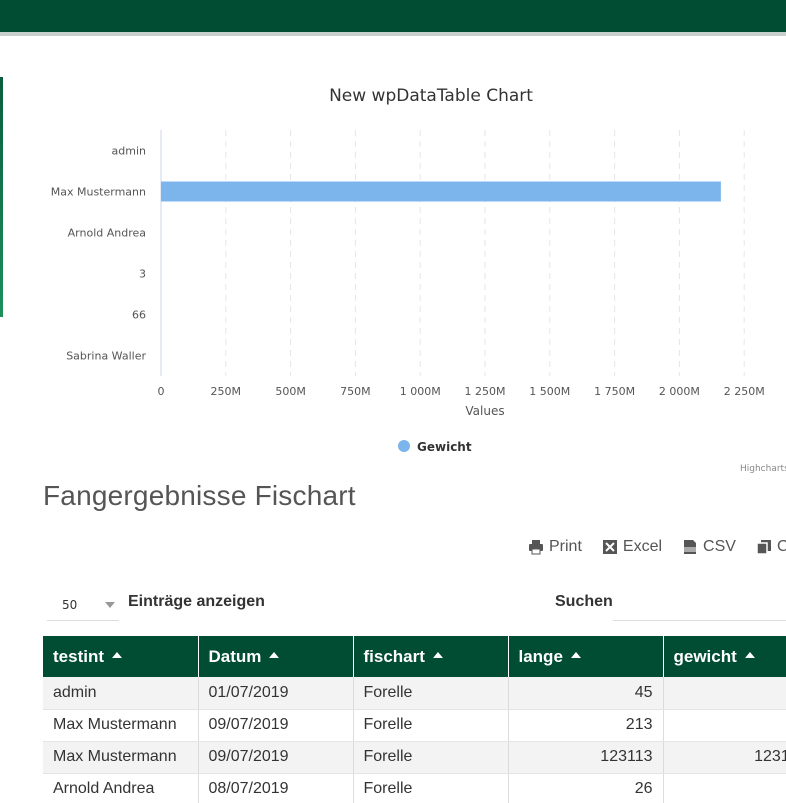 The width and height of the screenshot is (786, 803). I want to click on excel-label: Excel, so click(642, 546).